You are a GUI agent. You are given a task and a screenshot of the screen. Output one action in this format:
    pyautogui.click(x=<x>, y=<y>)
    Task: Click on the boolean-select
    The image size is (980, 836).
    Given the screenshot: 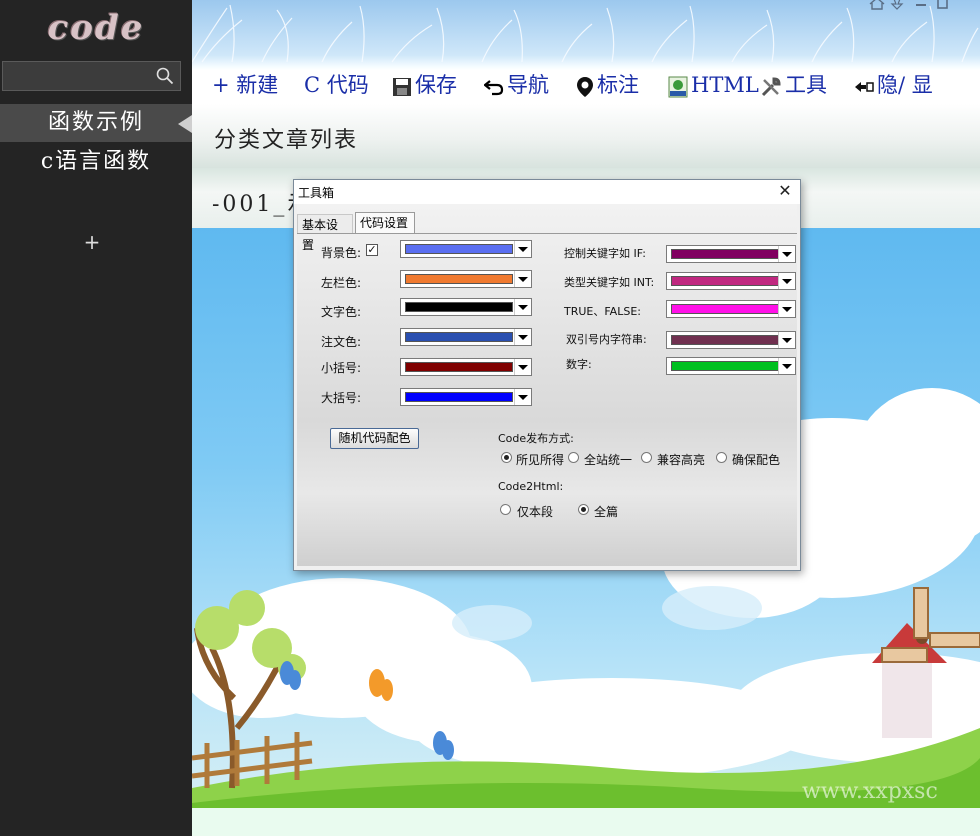 What is the action you would take?
    pyautogui.click(x=731, y=309)
    